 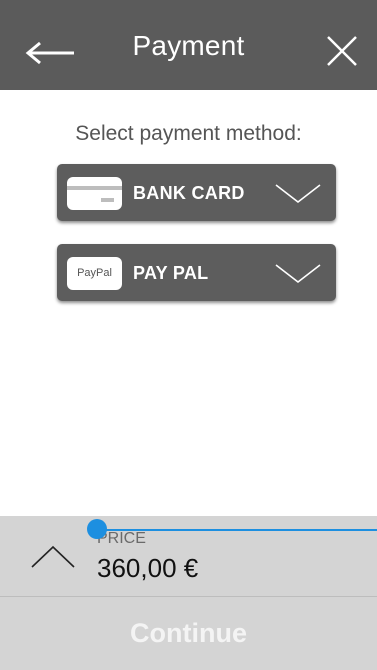 I want to click on paypal-option: PayPal PAY PAL, so click(x=196, y=272).